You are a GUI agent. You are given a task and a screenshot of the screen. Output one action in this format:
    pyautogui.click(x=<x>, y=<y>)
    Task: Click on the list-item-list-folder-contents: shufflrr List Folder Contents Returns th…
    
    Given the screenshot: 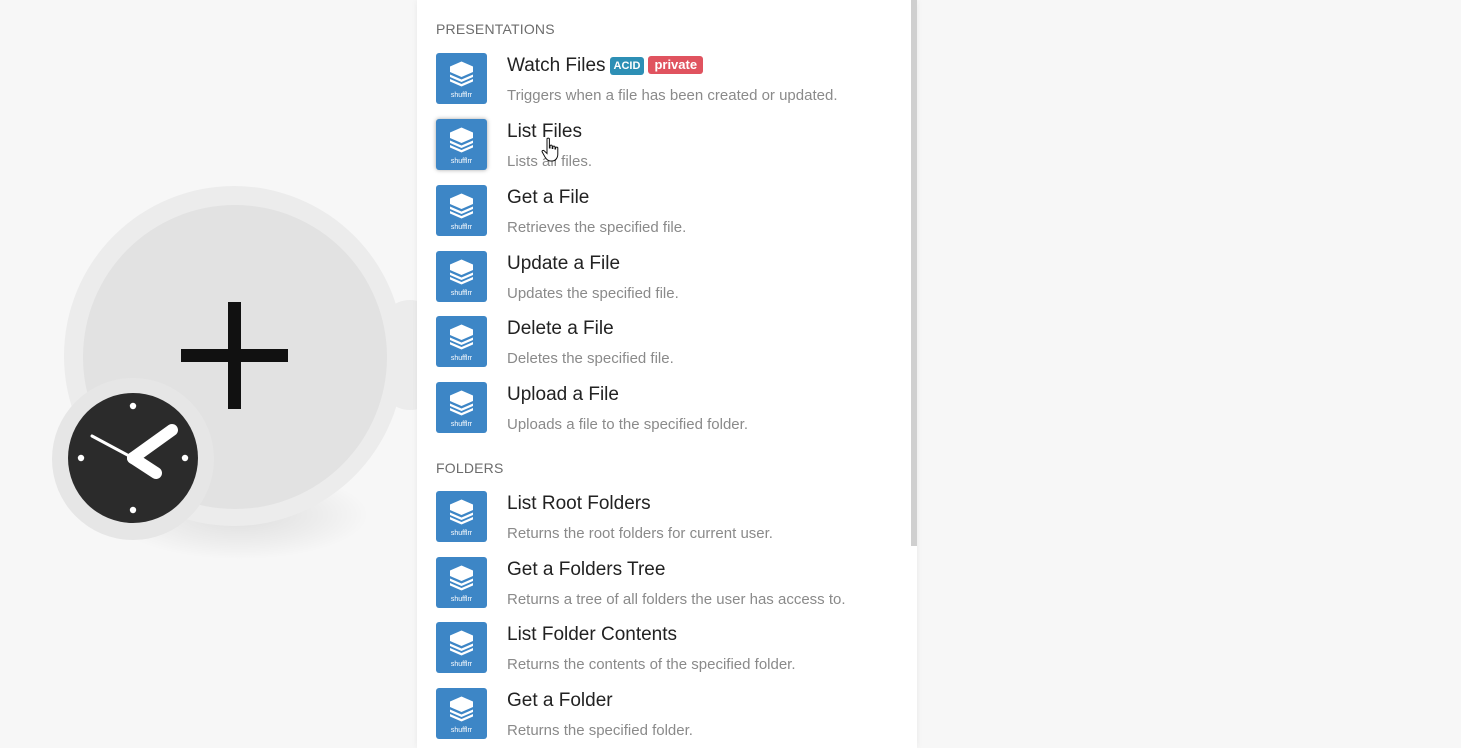 What is the action you would take?
    pyautogui.click(x=671, y=652)
    